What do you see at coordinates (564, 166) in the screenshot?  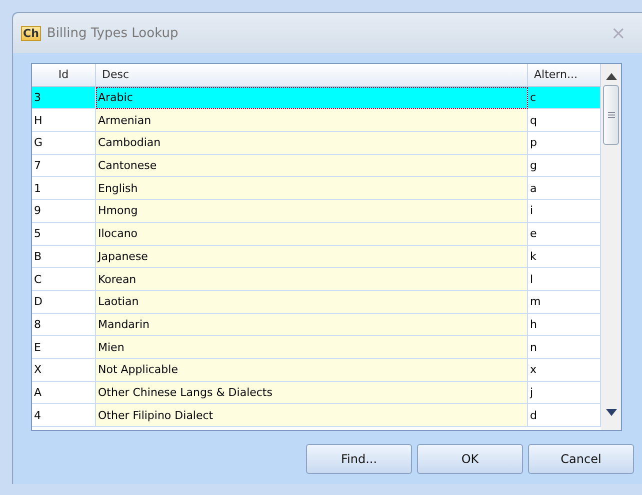 I see `table-cell: g` at bounding box center [564, 166].